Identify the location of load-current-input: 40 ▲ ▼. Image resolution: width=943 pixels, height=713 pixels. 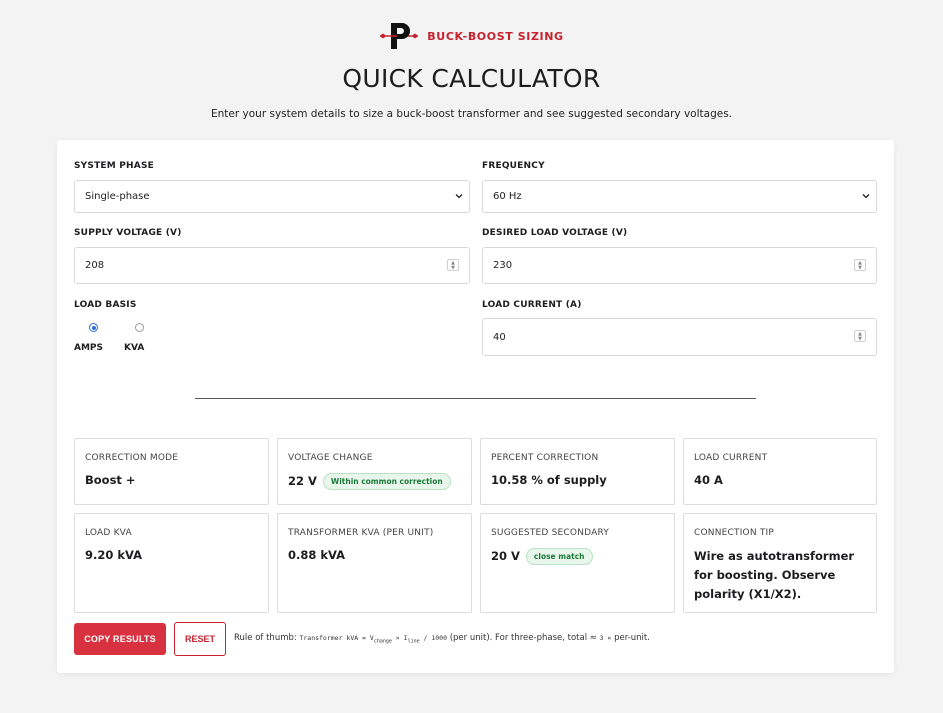
(679, 337).